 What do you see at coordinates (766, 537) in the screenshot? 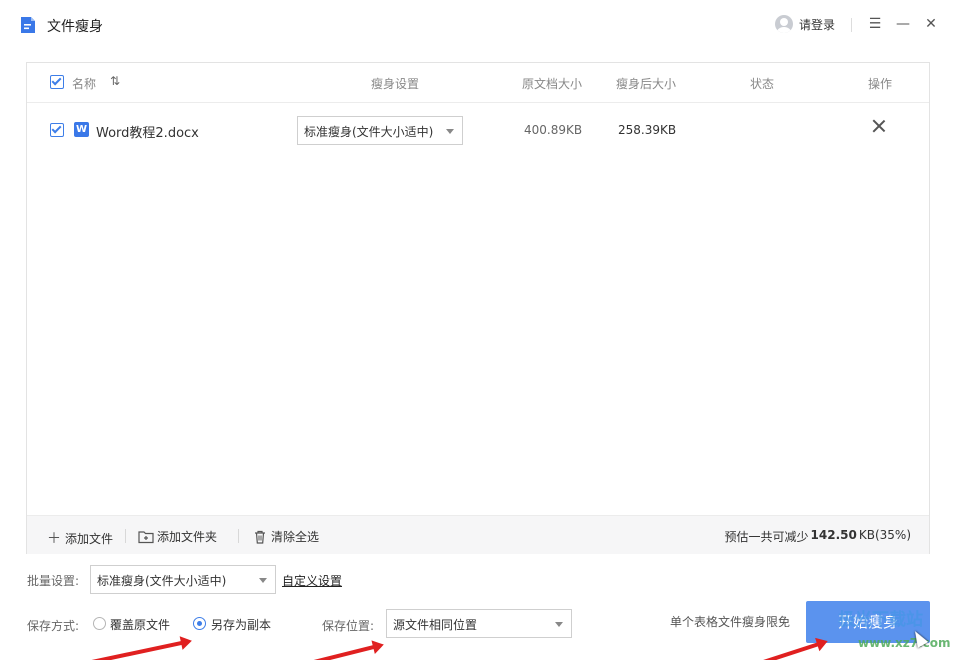
I see `estimate-prefix: 预估一共可减少` at bounding box center [766, 537].